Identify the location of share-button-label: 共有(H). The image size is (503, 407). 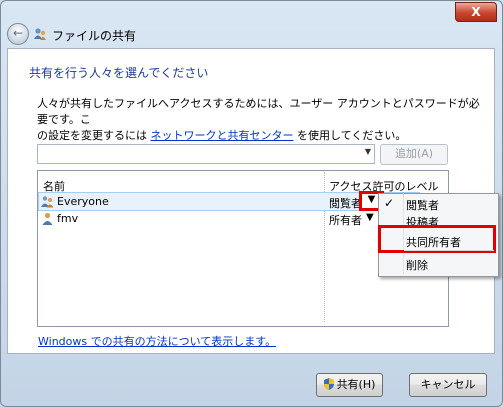
(356, 384).